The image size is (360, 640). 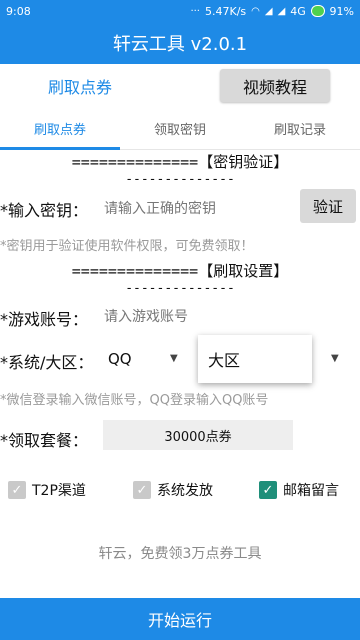 What do you see at coordinates (225, 11) in the screenshot?
I see `network-speed: 5.47K/s` at bounding box center [225, 11].